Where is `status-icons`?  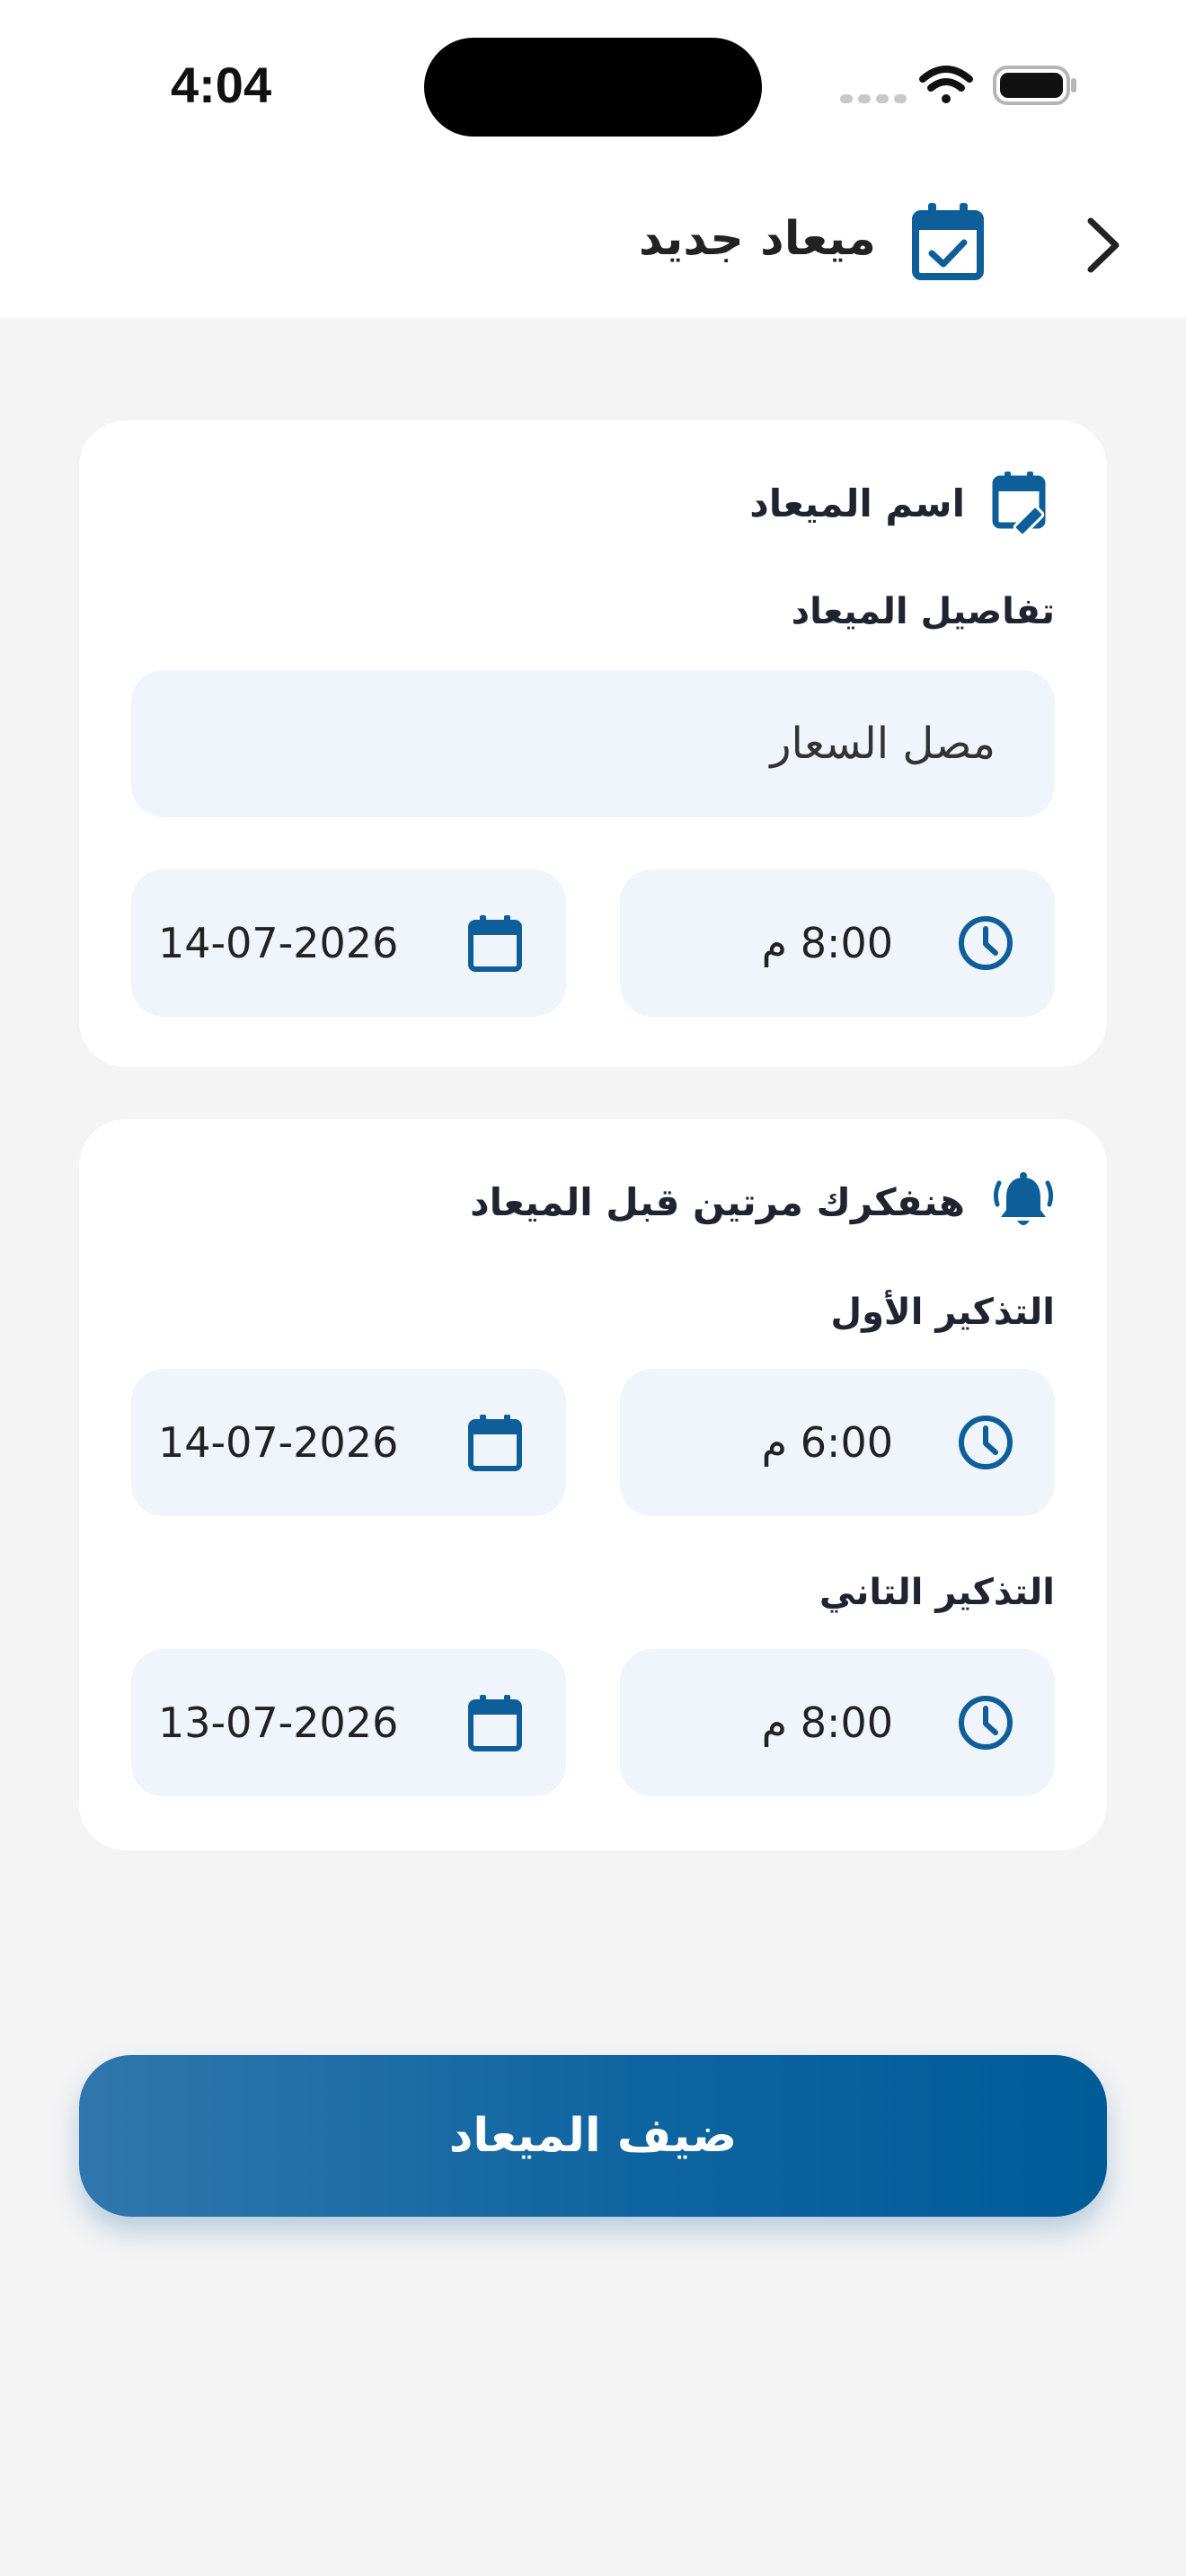 status-icons is located at coordinates (958, 85).